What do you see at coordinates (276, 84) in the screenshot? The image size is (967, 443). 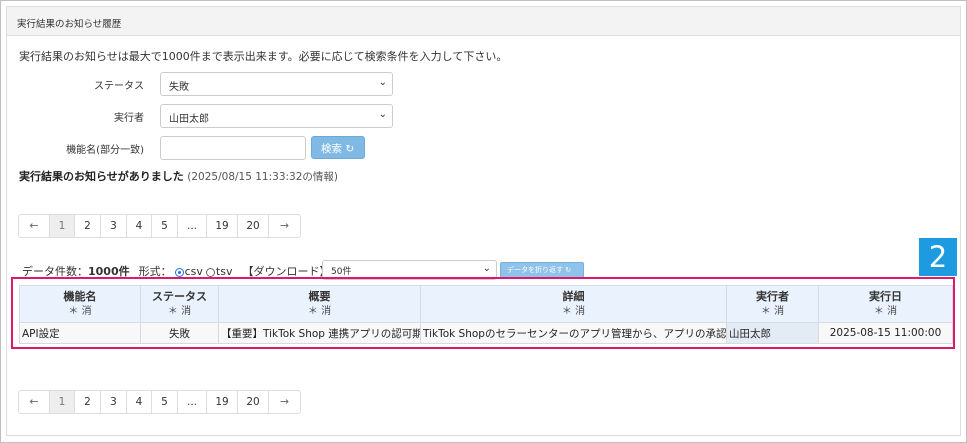 I see `status-select: 失敗 ⌄` at bounding box center [276, 84].